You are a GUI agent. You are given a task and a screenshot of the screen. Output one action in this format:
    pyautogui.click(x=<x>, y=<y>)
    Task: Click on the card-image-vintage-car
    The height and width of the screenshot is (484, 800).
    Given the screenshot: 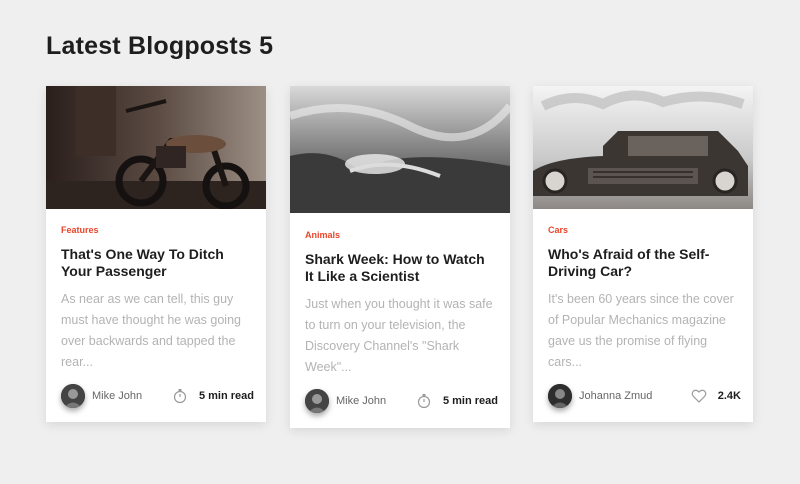 What is the action you would take?
    pyautogui.click(x=643, y=147)
    